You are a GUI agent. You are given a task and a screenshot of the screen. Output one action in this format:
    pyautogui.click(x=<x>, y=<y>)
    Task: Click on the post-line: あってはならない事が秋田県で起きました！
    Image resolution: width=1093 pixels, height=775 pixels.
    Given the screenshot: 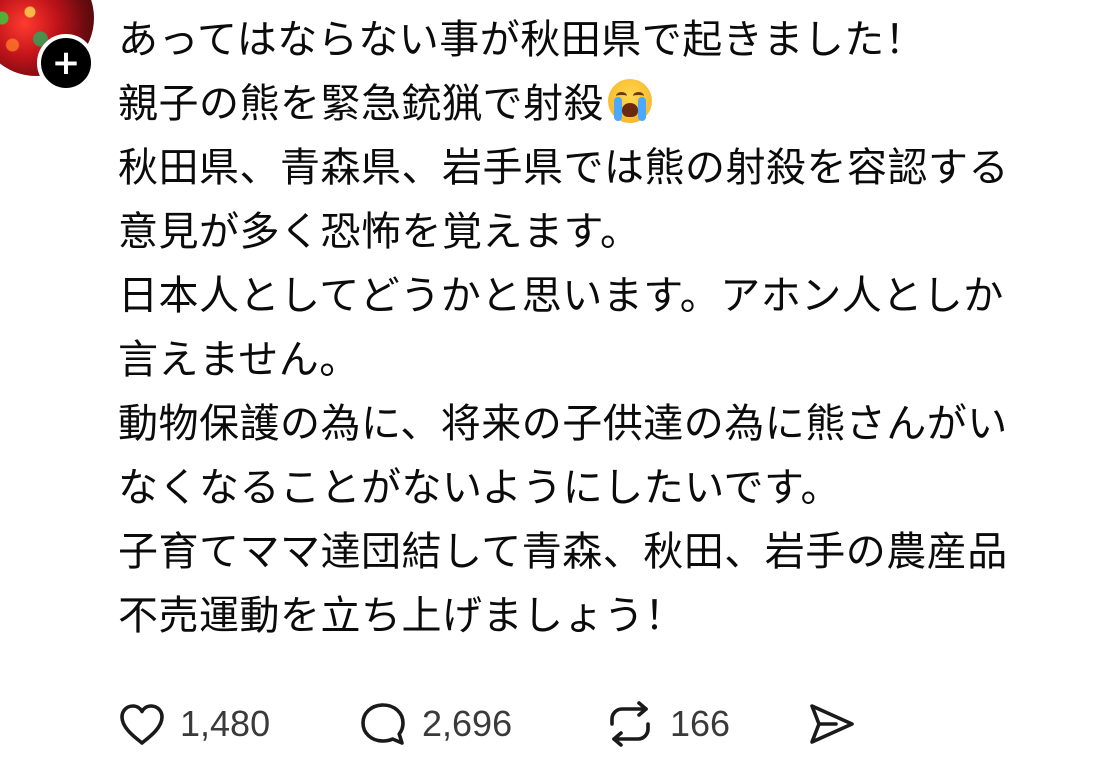 What is the action you would take?
    pyautogui.click(x=522, y=40)
    